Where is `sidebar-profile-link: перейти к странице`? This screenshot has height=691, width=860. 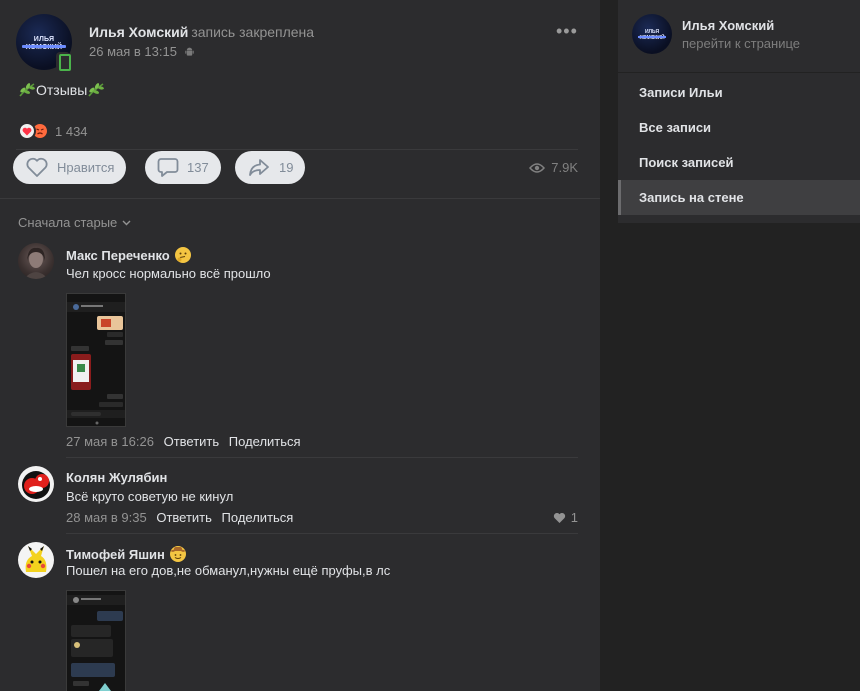
sidebar-profile-link: перейти к странице is located at coordinates (741, 43).